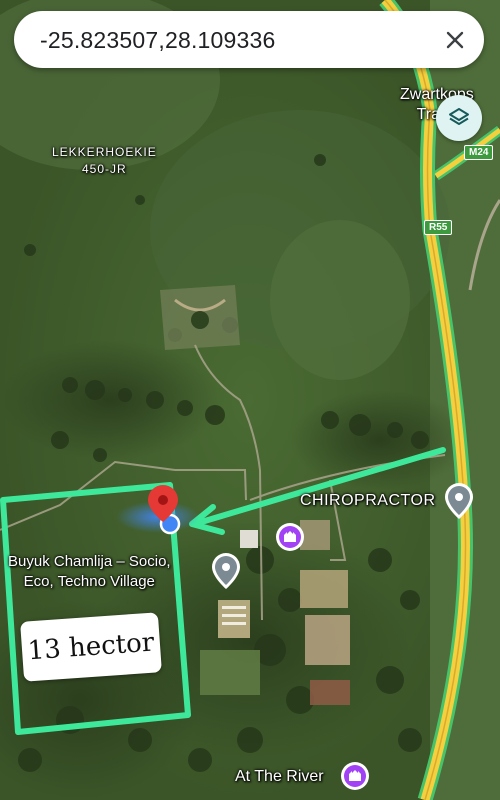 Image resolution: width=500 pixels, height=800 pixels. I want to click on attraction-pin-icon, so click(290, 541).